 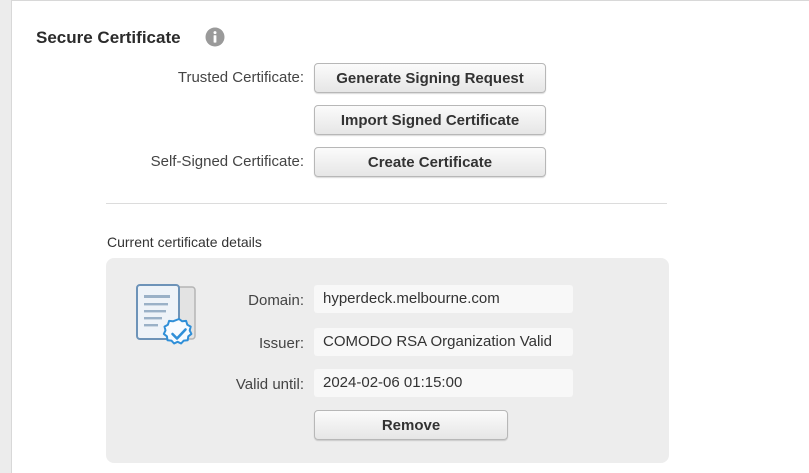 What do you see at coordinates (430, 78) in the screenshot?
I see `generate-signing-request-button: Generate Signing Request` at bounding box center [430, 78].